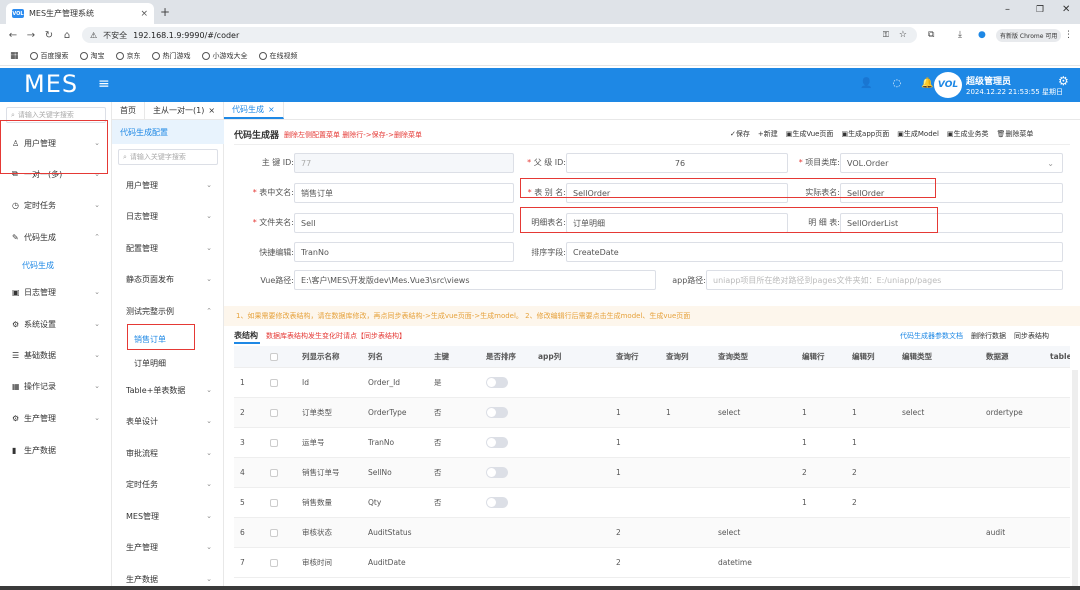  Describe the element at coordinates (1066, 9) in the screenshot. I see `close-window-icon: ✕` at that location.